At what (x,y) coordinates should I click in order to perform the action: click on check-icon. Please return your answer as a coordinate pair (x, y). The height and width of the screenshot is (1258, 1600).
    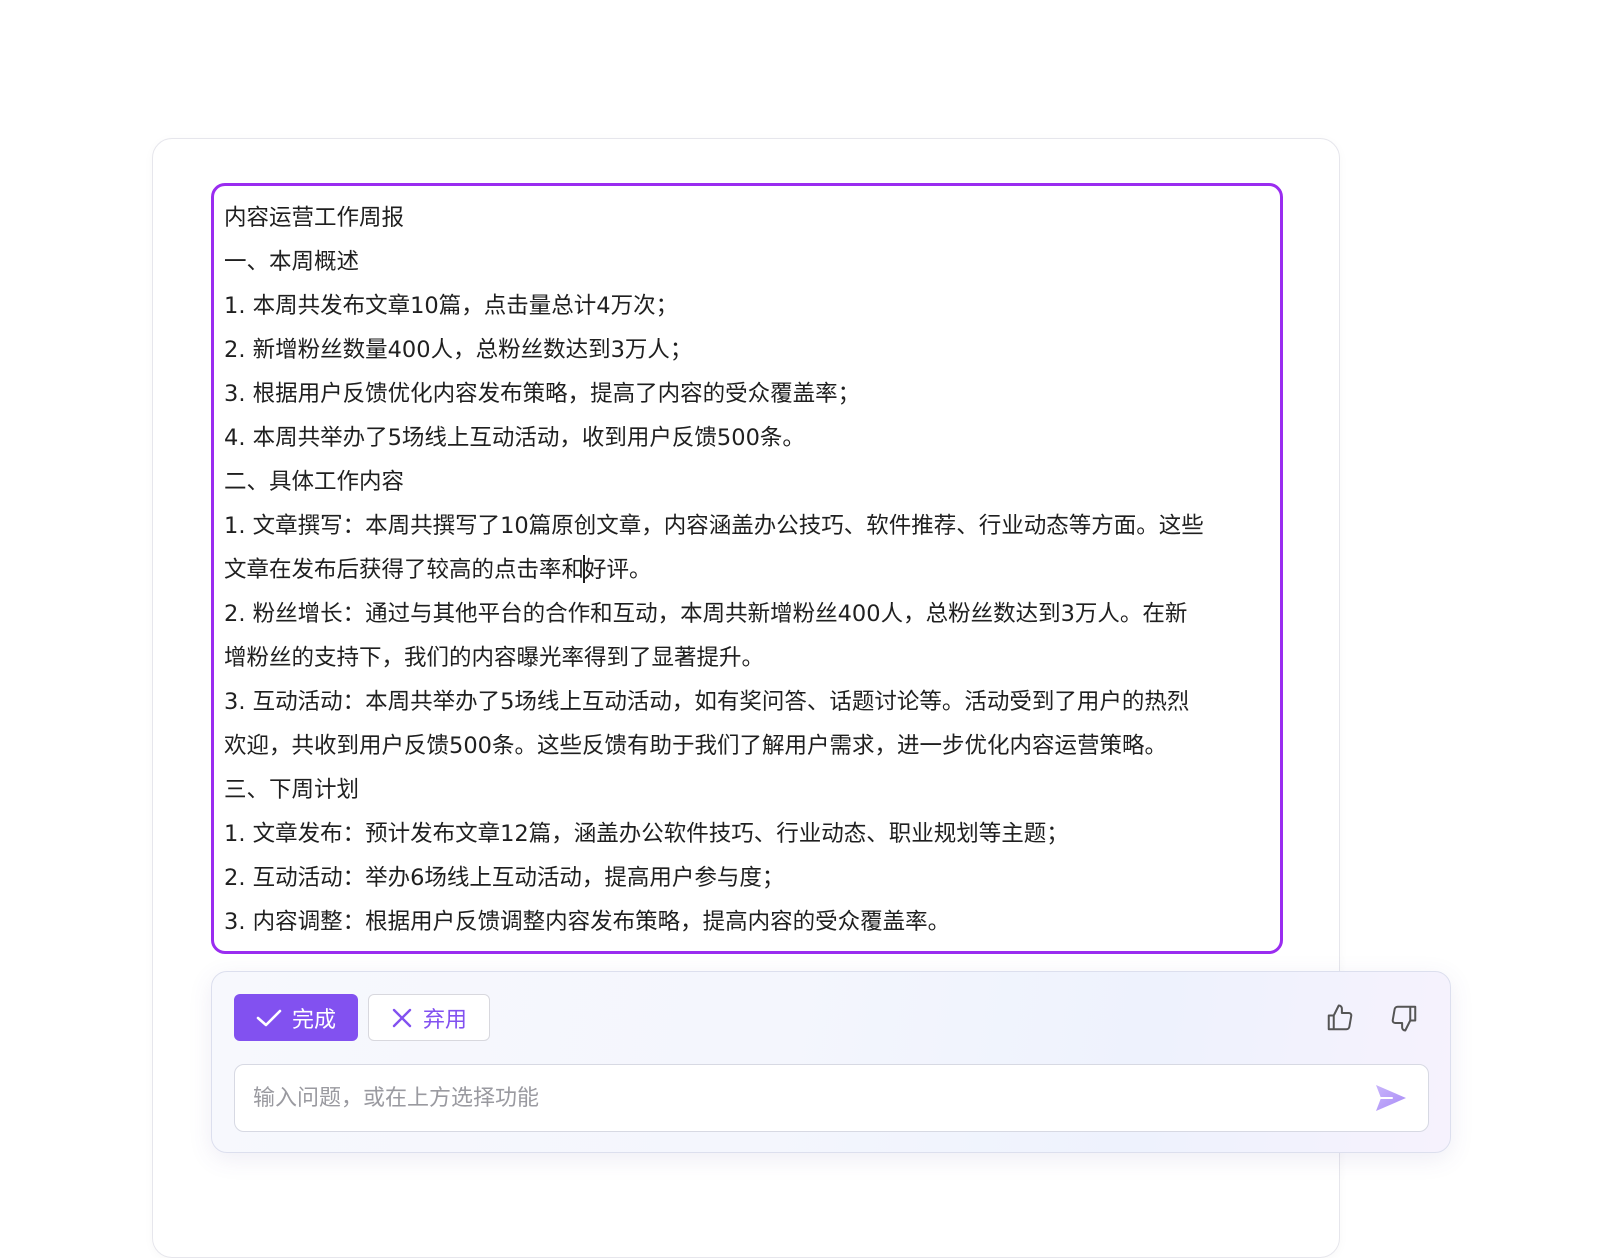
    Looking at the image, I should click on (269, 1017).